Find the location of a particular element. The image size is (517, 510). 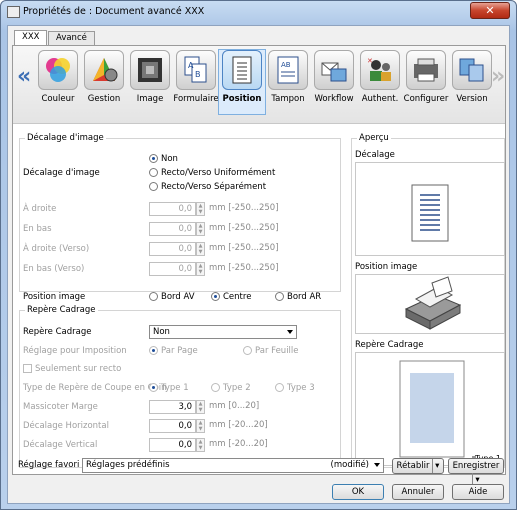

title-bar: Propriétés de : Document avancé XXX ✕ is located at coordinates (258, 13).